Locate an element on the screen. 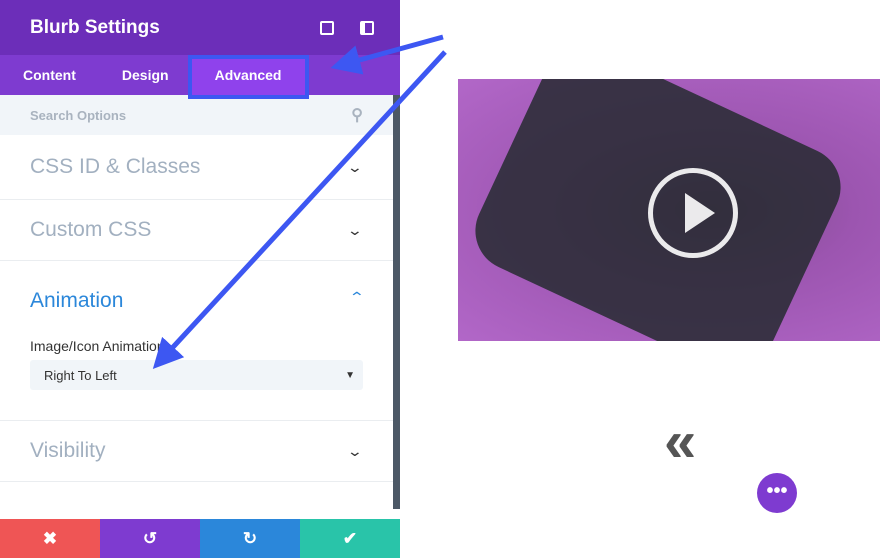 This screenshot has height=558, width=880. scrollbar is located at coordinates (396, 302).